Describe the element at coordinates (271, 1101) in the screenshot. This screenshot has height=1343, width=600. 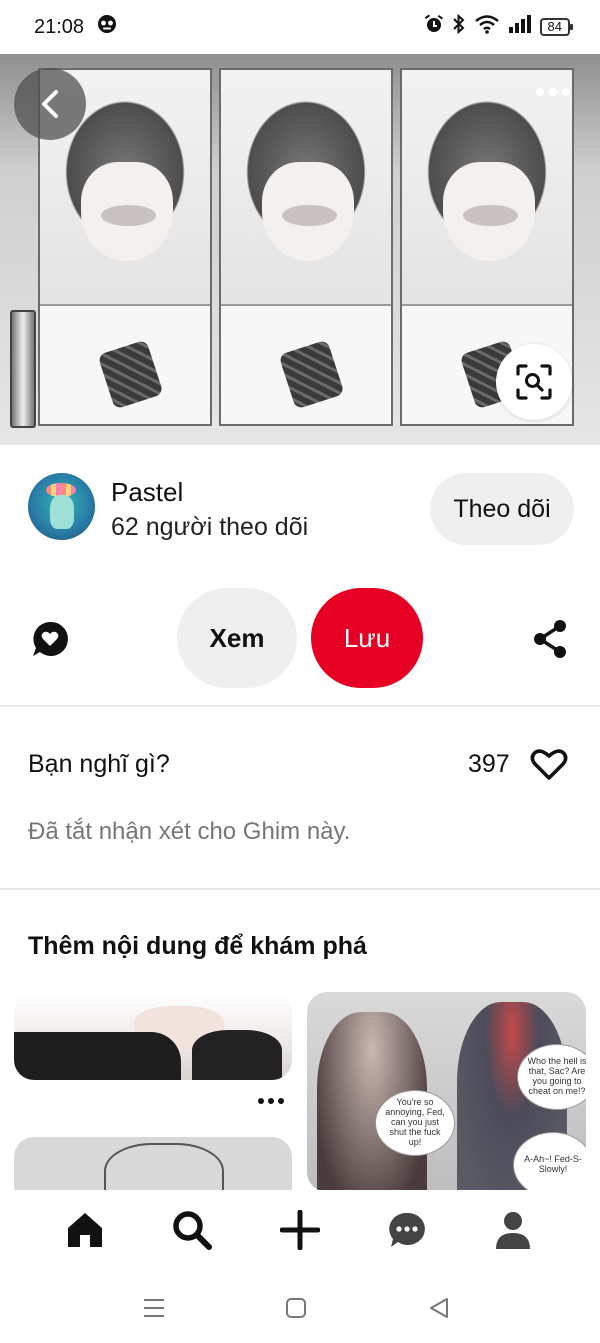
I see `pin-more-options-button` at that location.